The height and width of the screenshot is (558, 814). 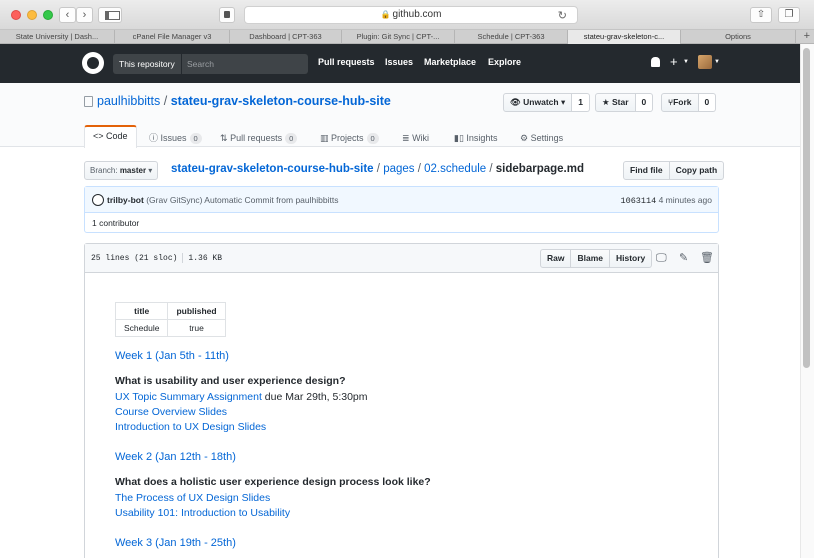 I want to click on close-window-button, so click(x=16, y=15).